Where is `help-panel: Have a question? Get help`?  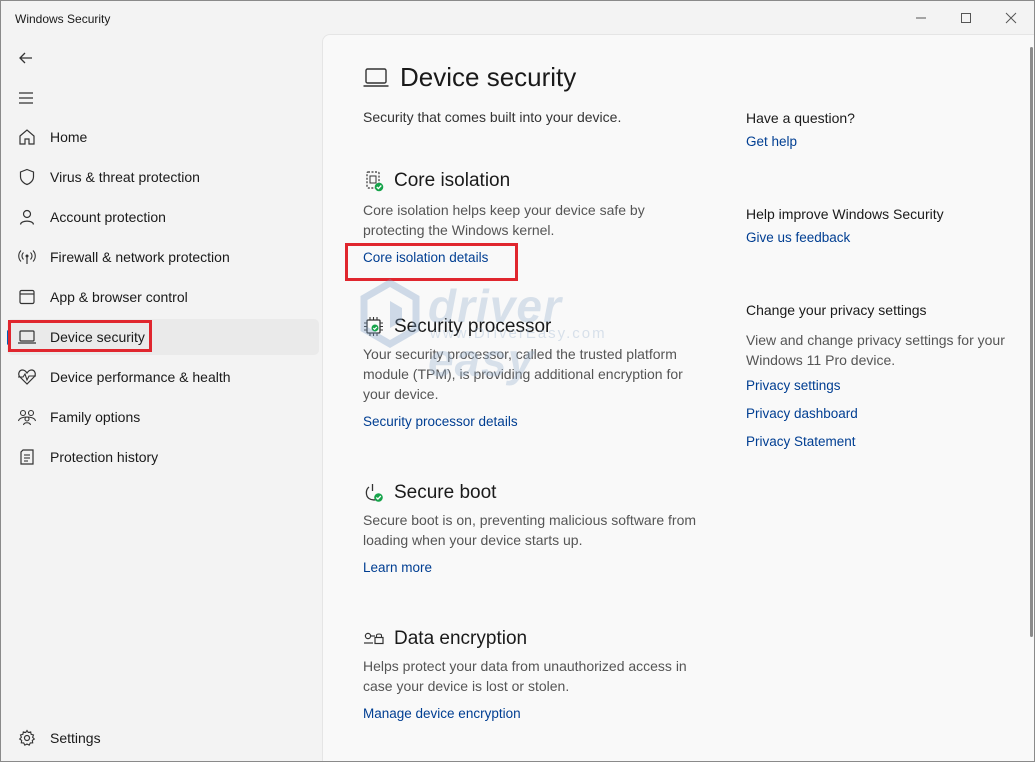 help-panel: Have a question? Get help is located at coordinates (876, 132).